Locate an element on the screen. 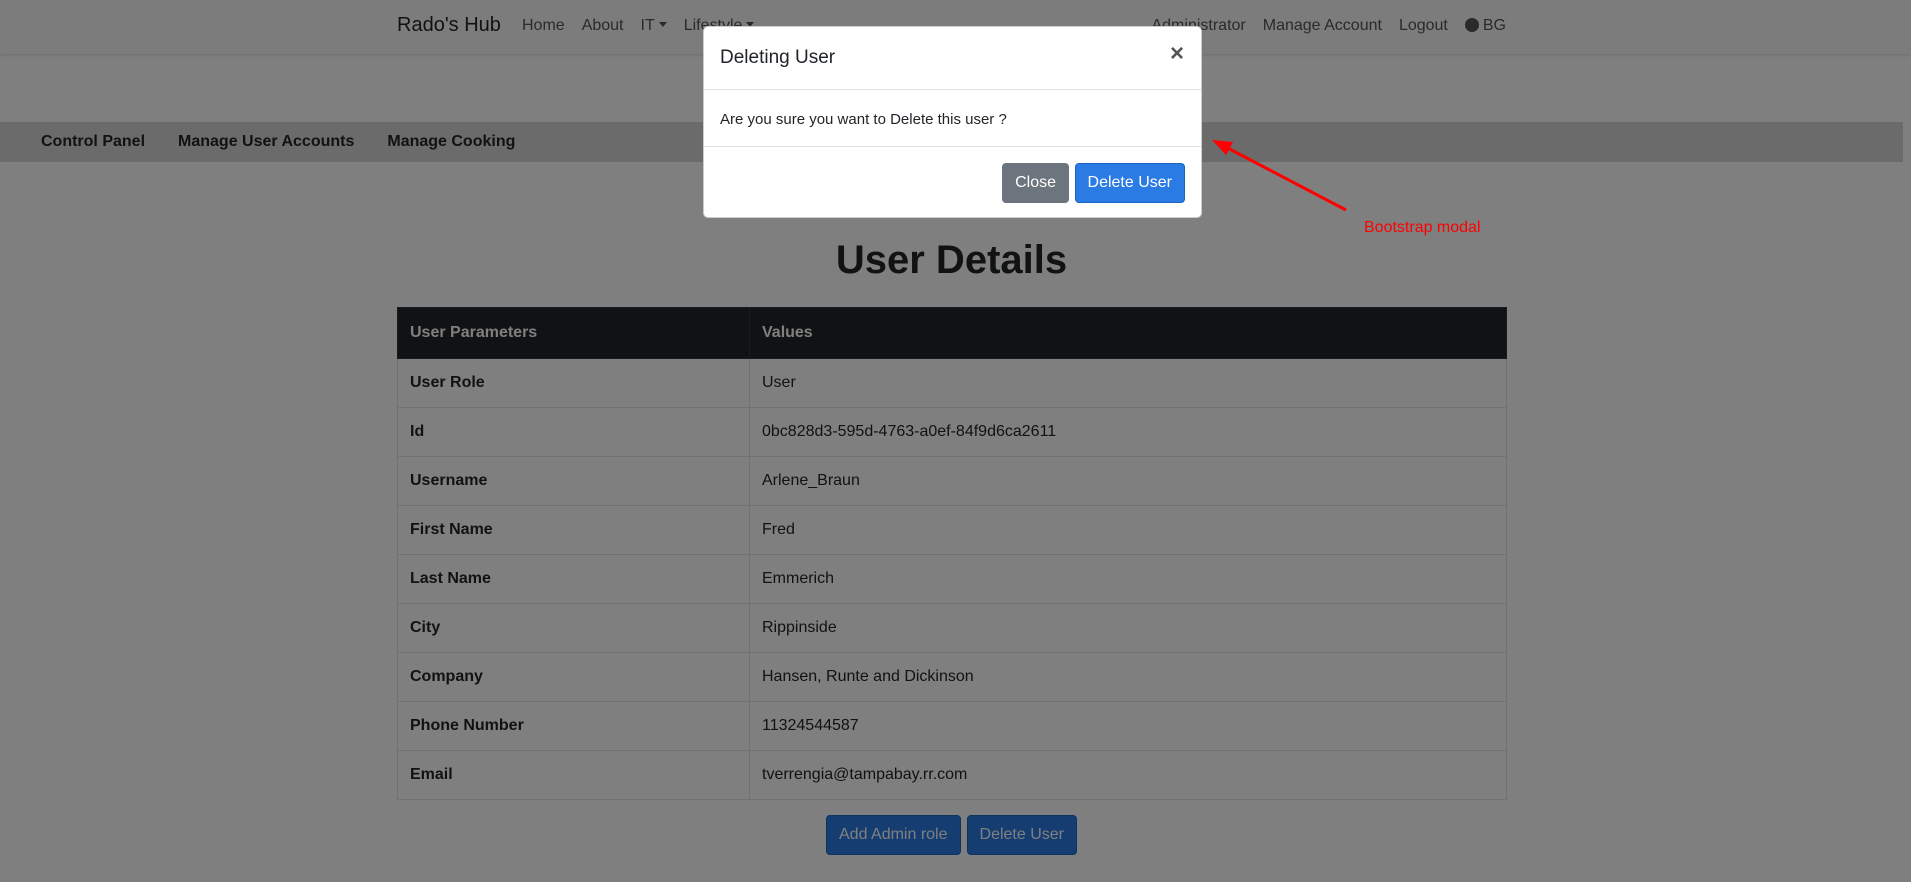  annotation-arrow is located at coordinates (1279, 176).